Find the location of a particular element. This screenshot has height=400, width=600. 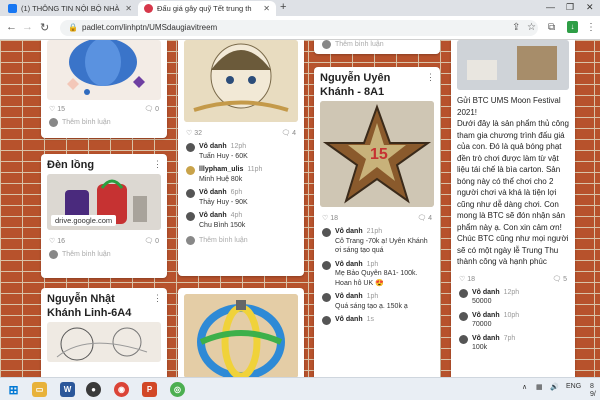

windows-taskbar: ⊞ ▭ W ● ◉ P ◎ ∧ ▦ 🔊 ENG 8 9/ is located at coordinates (300, 388).